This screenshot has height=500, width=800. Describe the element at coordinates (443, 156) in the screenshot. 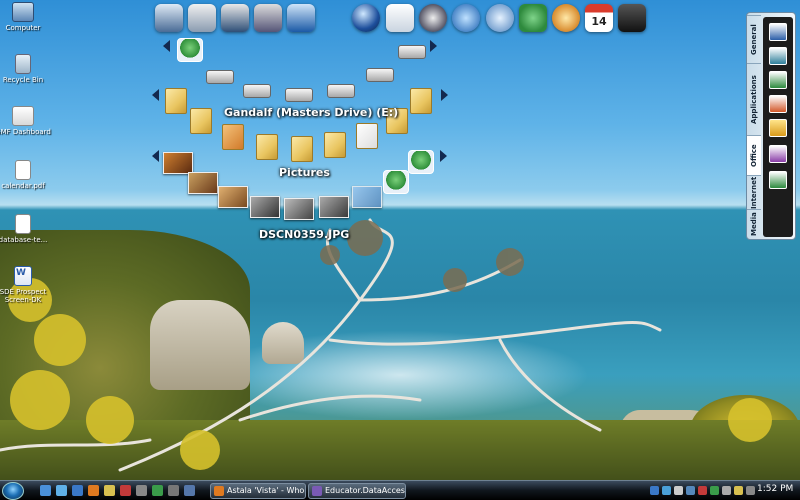

I see `fan-pictures-next-arrow` at that location.